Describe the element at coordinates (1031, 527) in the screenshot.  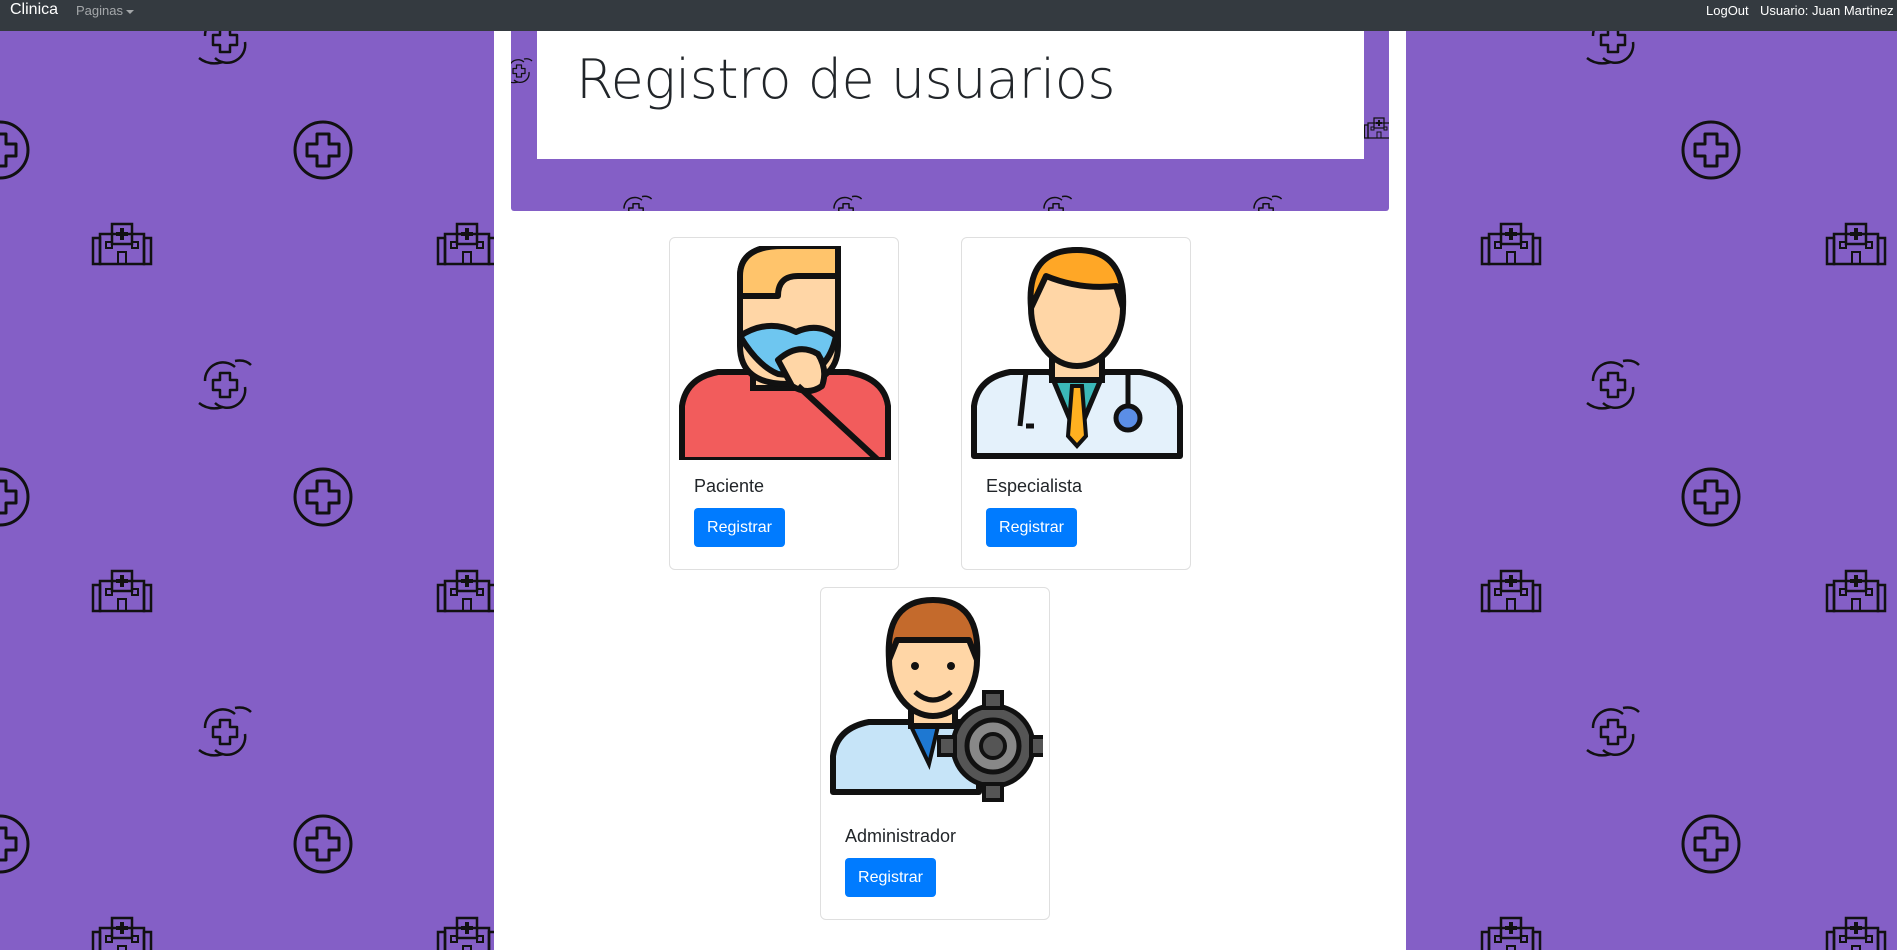
I see `register-especialista-button: Registrar` at that location.